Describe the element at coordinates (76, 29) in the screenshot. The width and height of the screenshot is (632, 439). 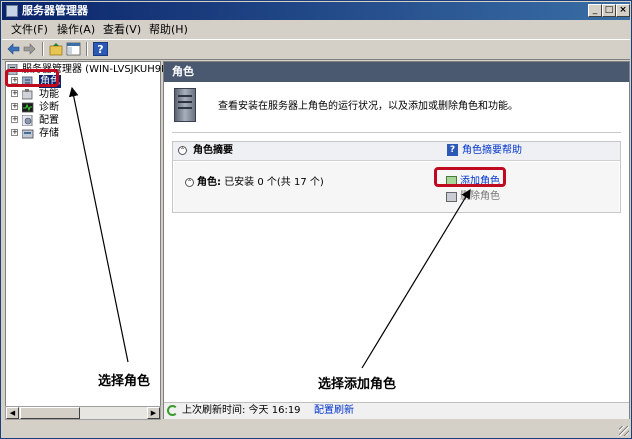
I see `menu-action: 操作(A)` at that location.